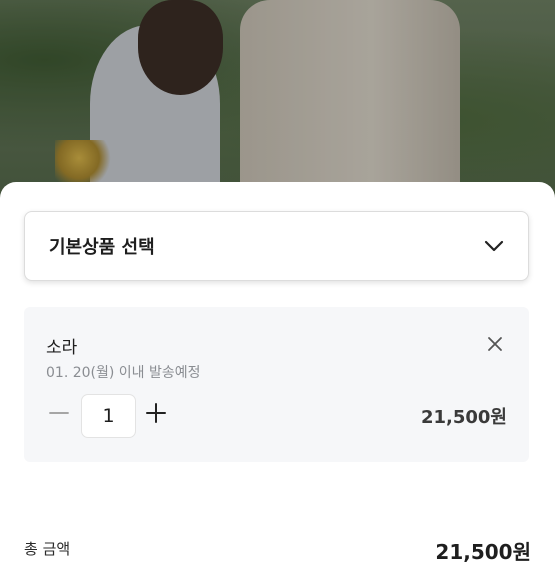 This screenshot has height=565, width=555. What do you see at coordinates (483, 552) in the screenshot?
I see `total-amount-value: 21,500원` at bounding box center [483, 552].